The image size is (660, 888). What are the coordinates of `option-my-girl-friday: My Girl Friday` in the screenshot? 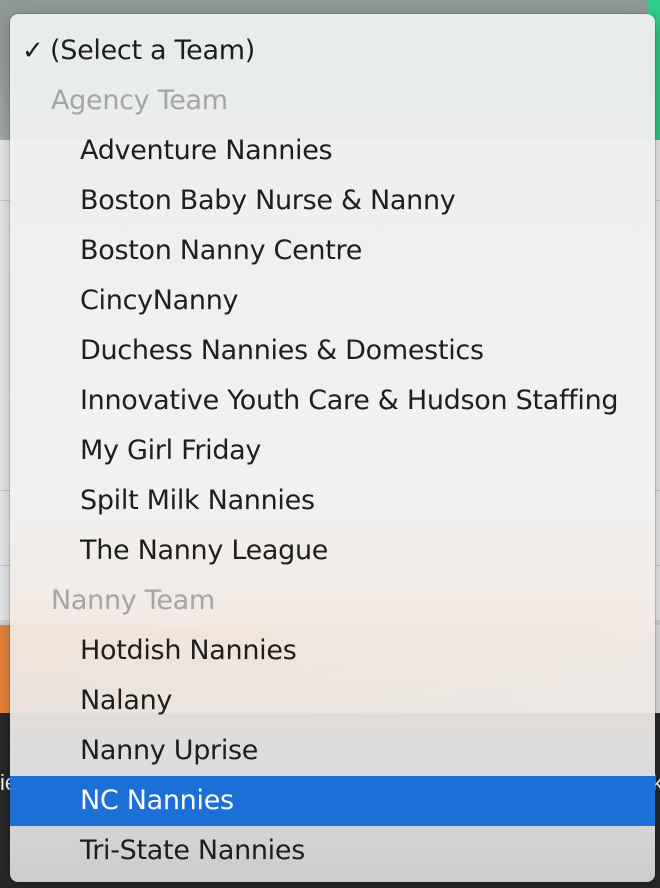 It's located at (332, 451).